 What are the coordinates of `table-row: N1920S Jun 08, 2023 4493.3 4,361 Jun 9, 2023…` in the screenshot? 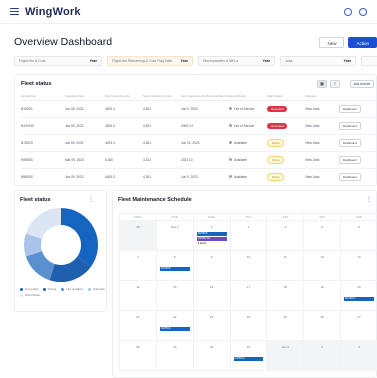 It's located at (198, 109).